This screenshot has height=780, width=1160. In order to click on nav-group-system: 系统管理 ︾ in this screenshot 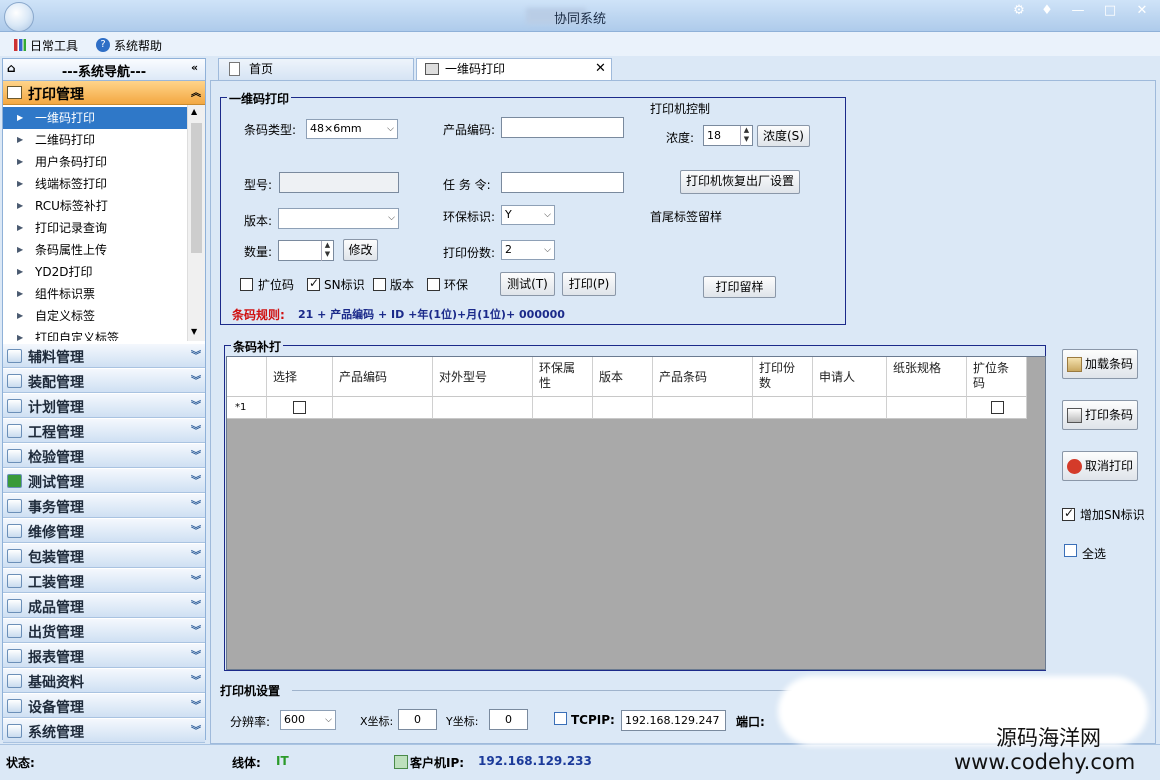, I will do `click(104, 731)`.